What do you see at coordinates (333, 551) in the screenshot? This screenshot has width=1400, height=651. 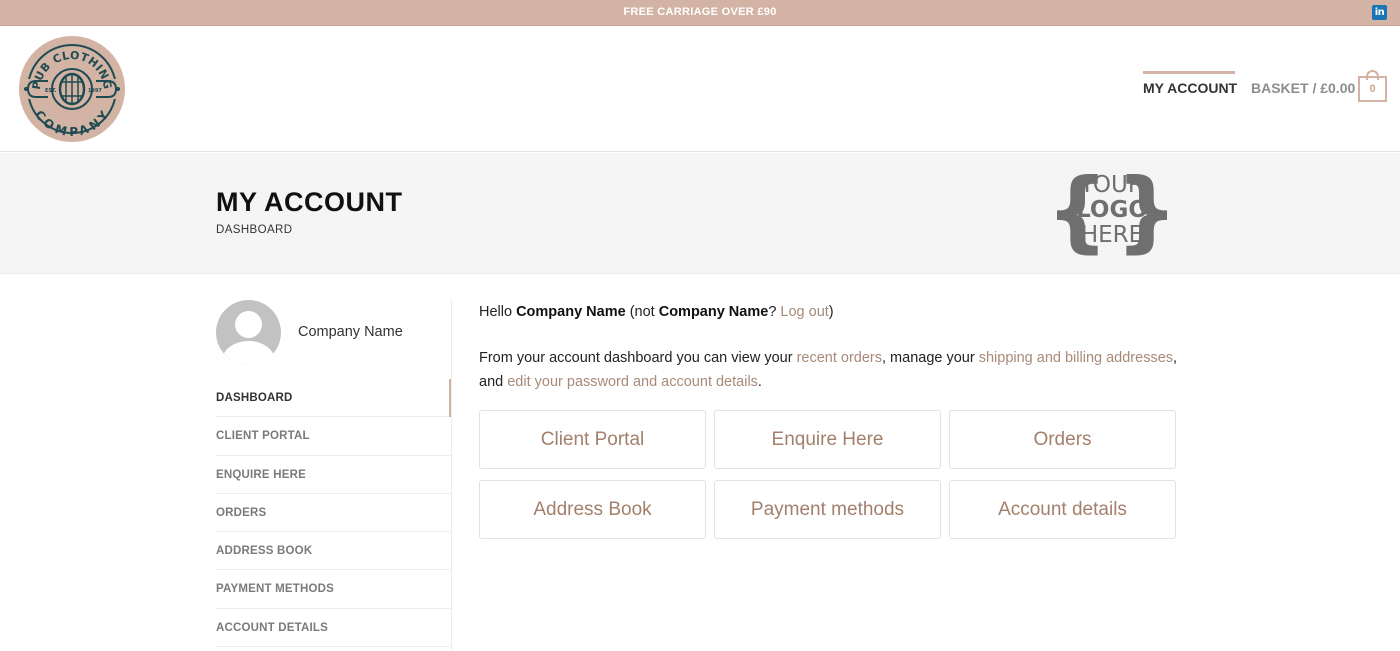 I see `sidebar-item-address-book: ADDRESS BOOK` at bounding box center [333, 551].